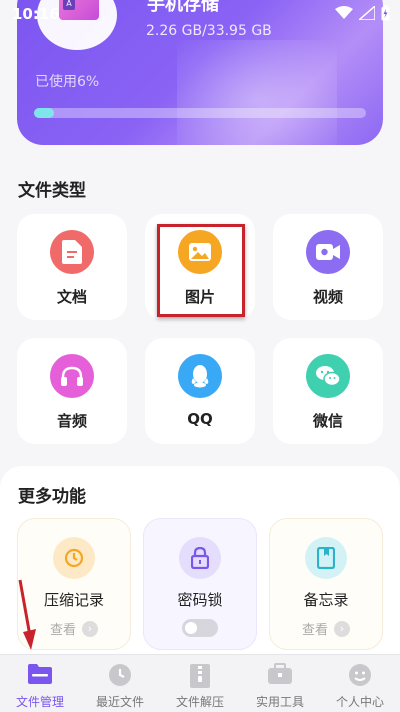 The image size is (400, 712). Describe the element at coordinates (71, 297) in the screenshot. I see `file-type-label: 文档` at that location.